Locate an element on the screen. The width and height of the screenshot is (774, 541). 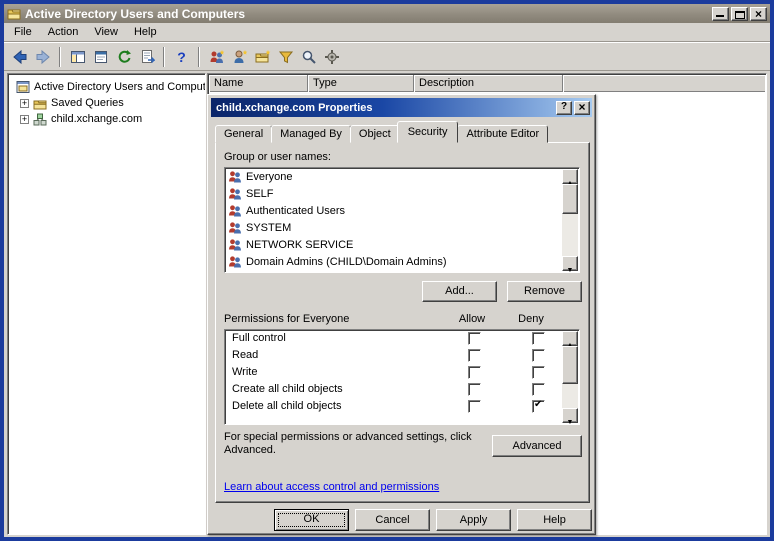
group-name: Domain Admins (CHILD\Domain Admins) is located at coordinates (346, 261).